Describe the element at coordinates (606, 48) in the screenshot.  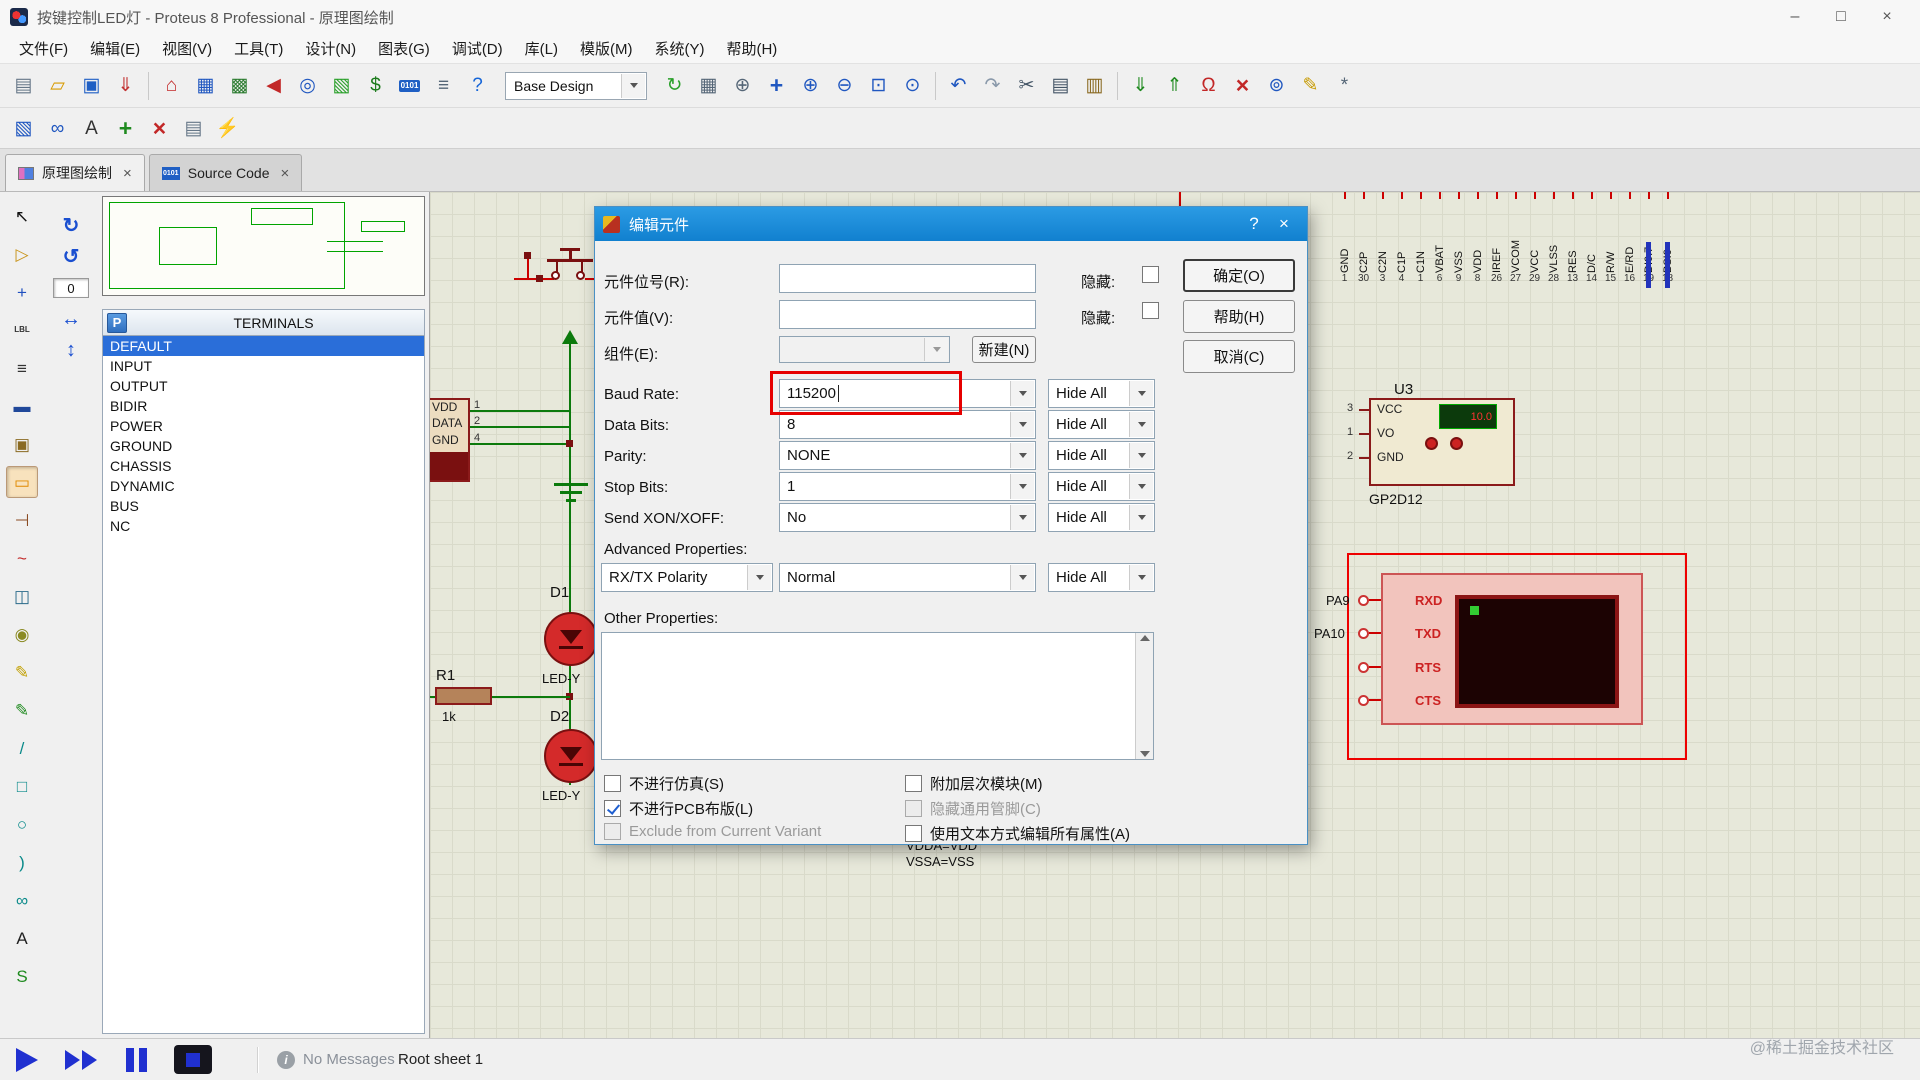
I see `menu-item: 模版(M)` at that location.